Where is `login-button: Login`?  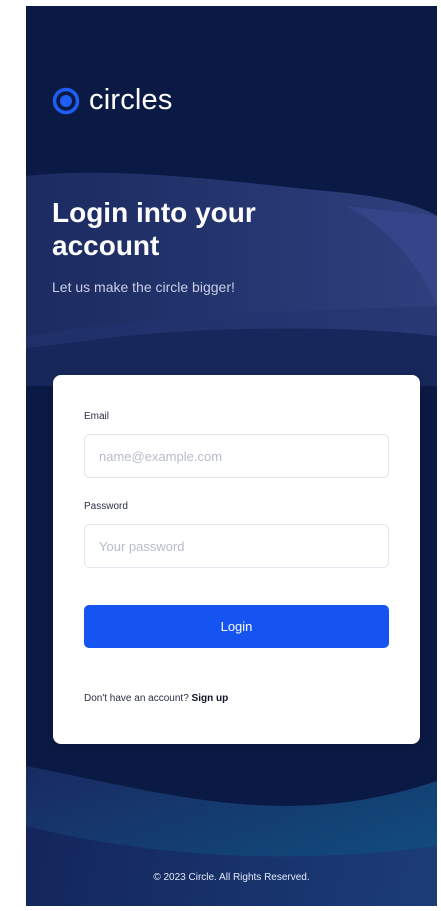 login-button: Login is located at coordinates (236, 626).